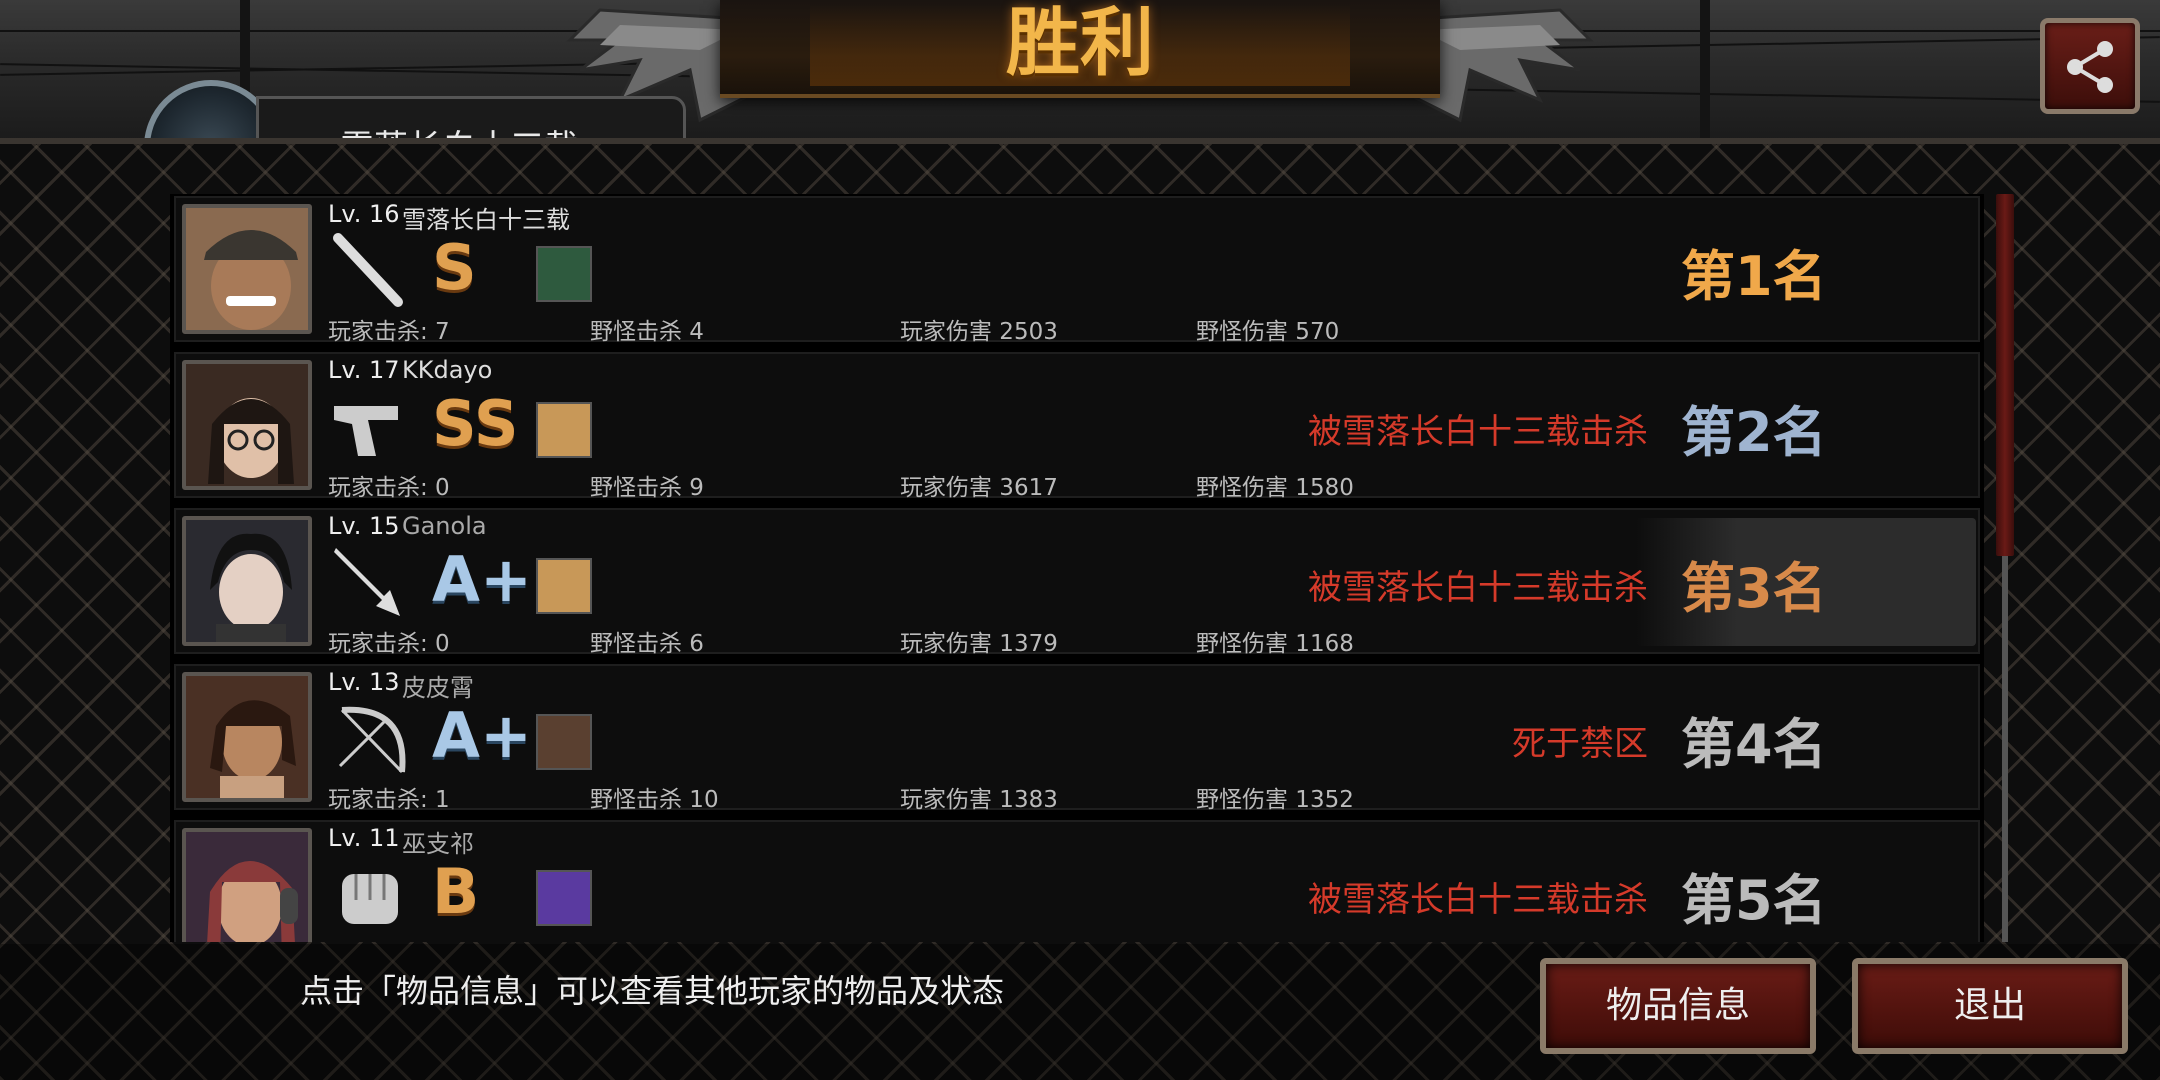 This screenshot has height=1080, width=2160. What do you see at coordinates (364, 838) in the screenshot?
I see `player-level: Lv. 11` at bounding box center [364, 838].